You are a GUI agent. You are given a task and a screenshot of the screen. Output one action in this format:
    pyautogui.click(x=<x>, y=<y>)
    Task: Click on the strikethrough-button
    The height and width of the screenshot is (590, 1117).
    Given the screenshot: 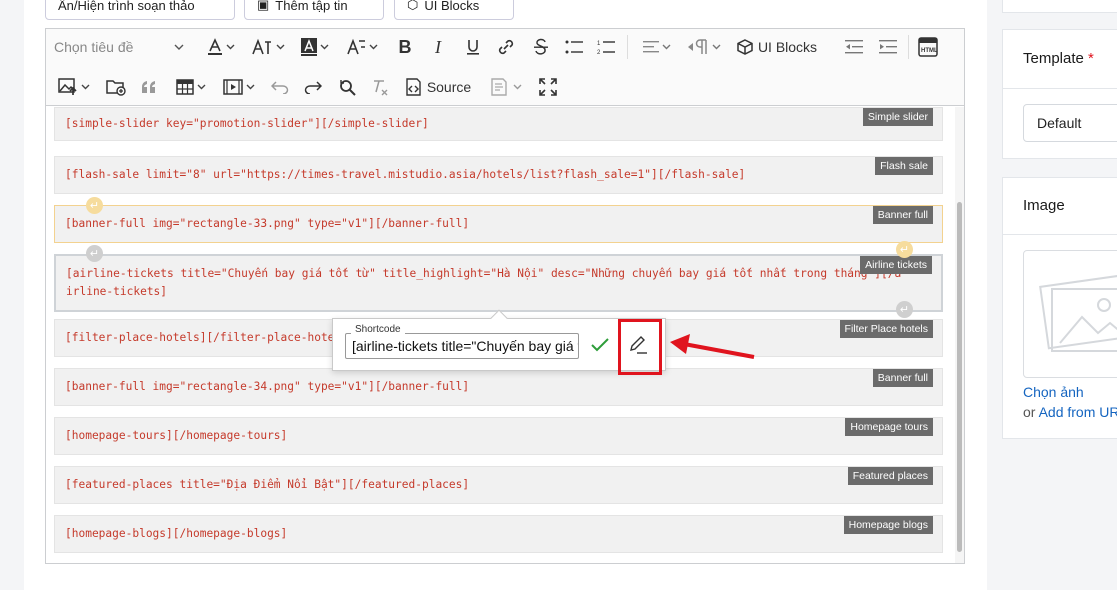 What is the action you would take?
    pyautogui.click(x=541, y=47)
    